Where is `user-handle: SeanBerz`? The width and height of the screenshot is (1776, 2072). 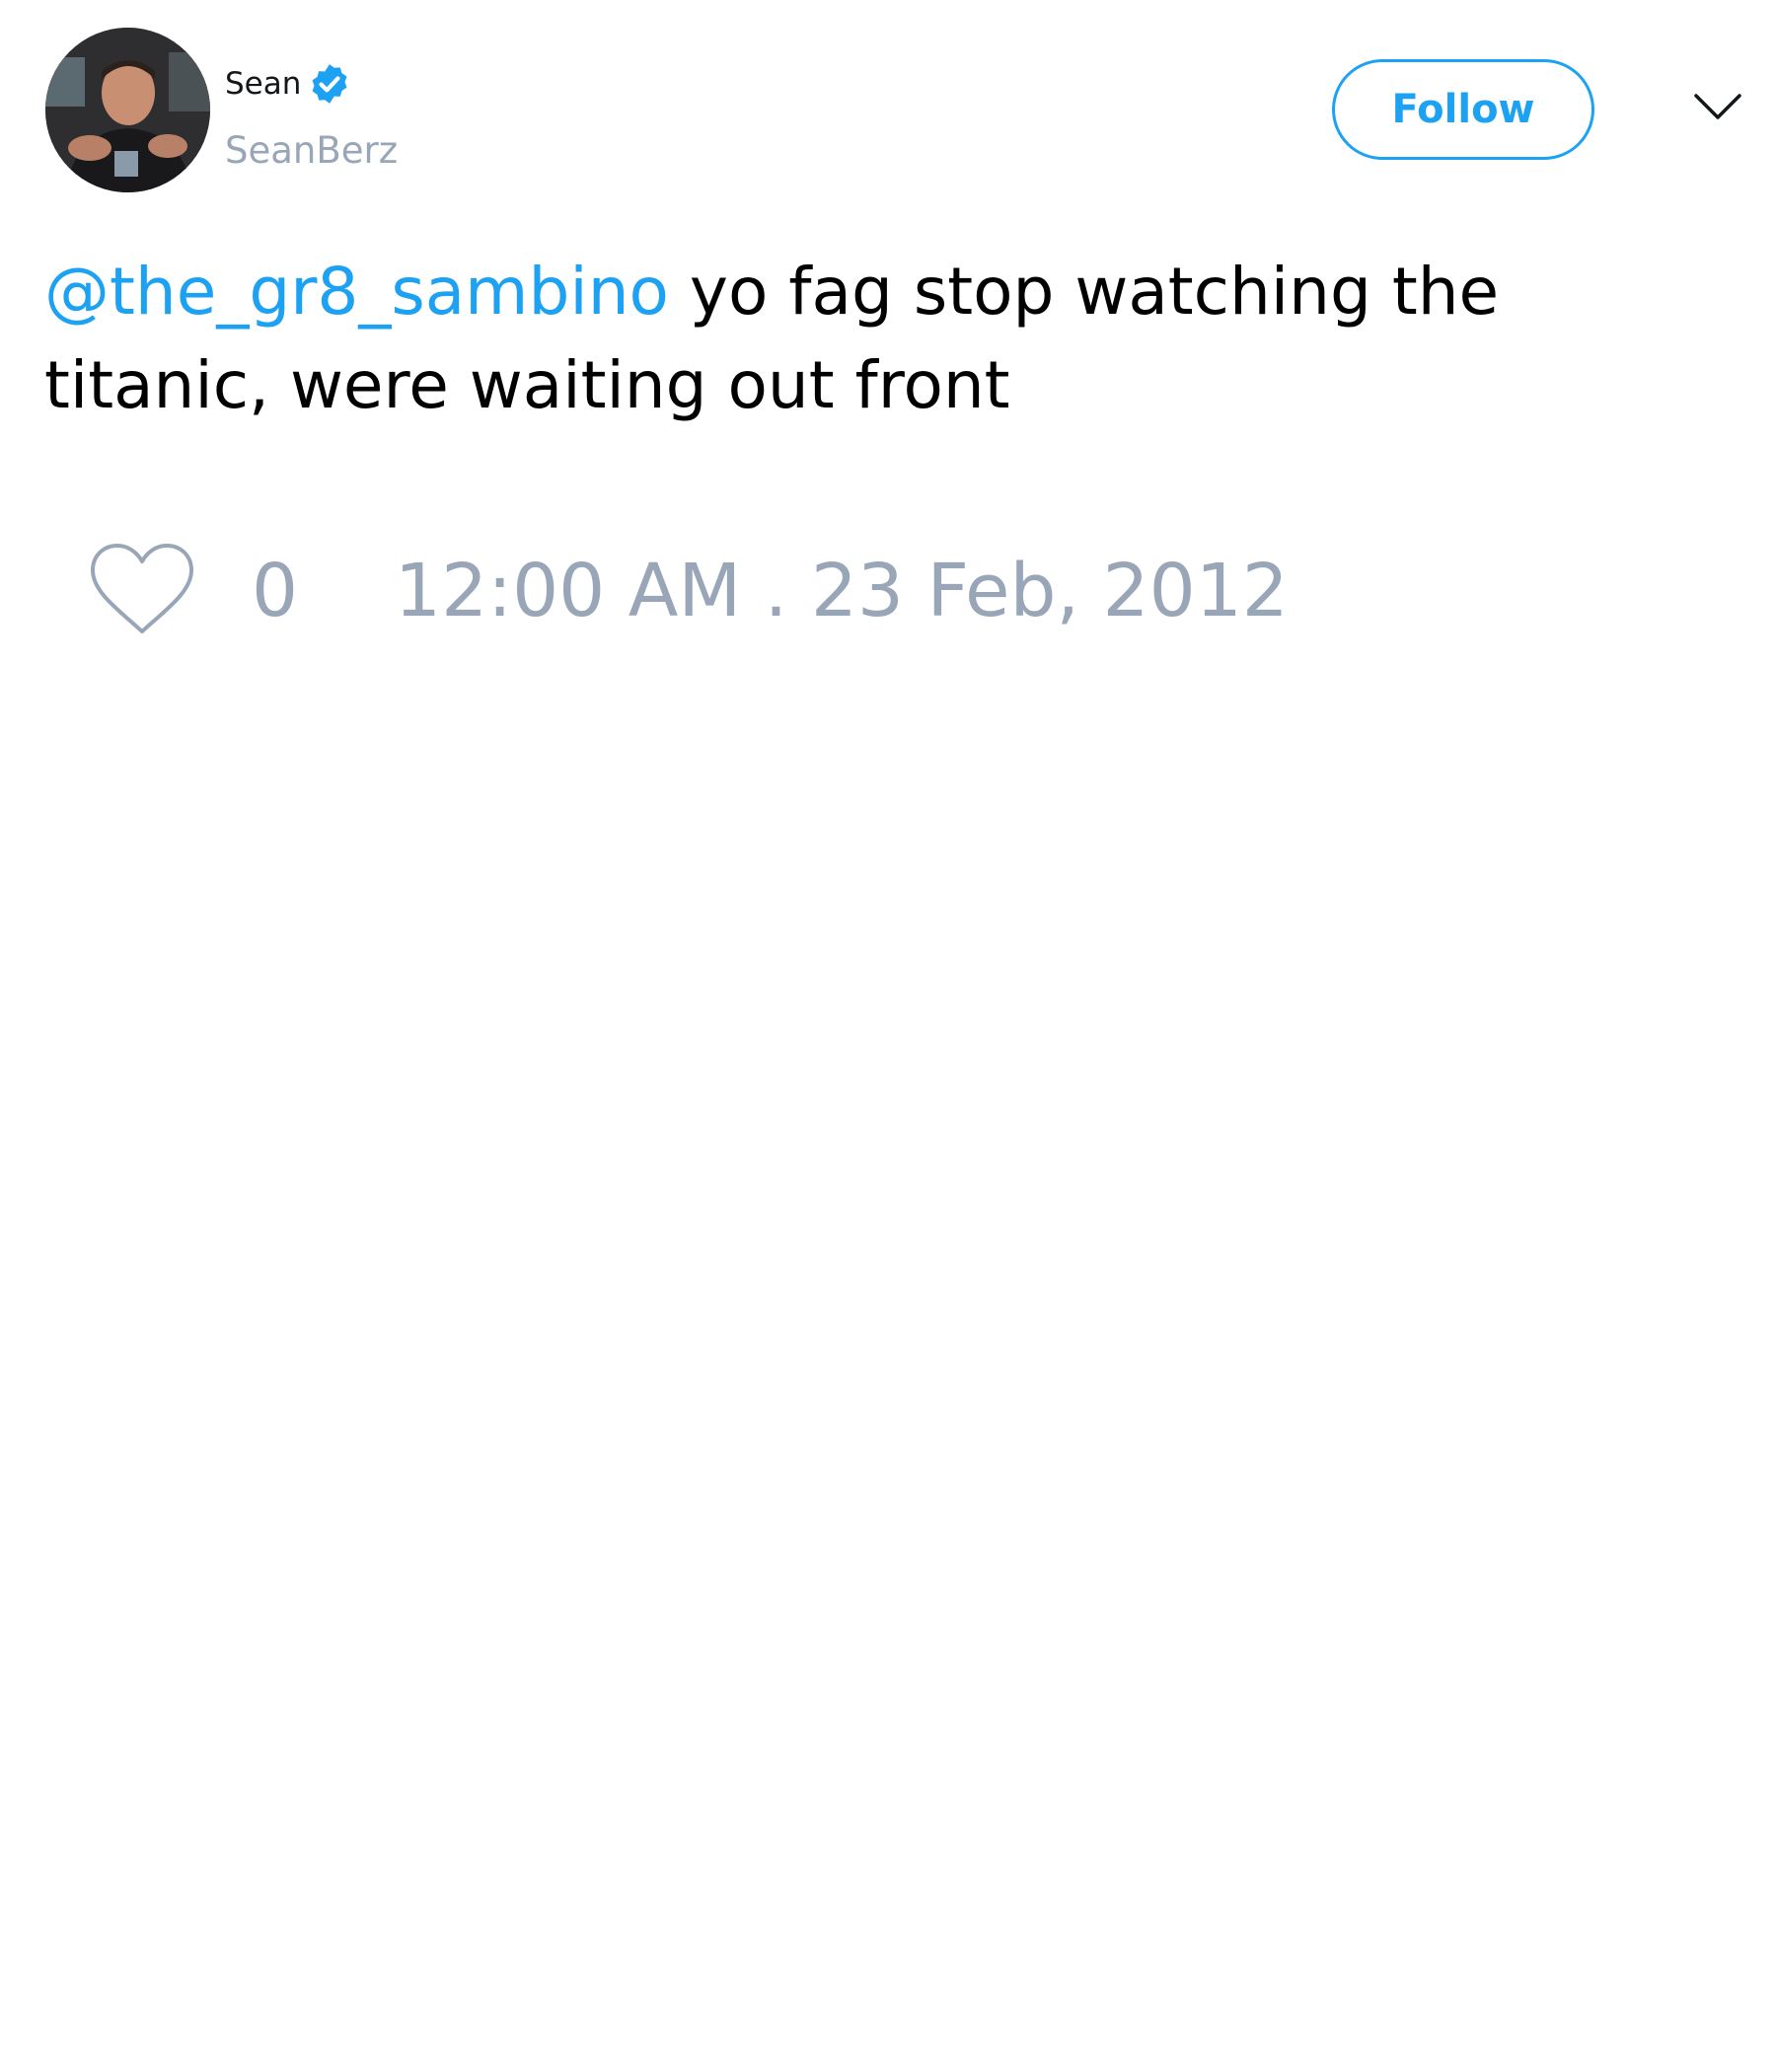
user-handle: SeanBerz is located at coordinates (312, 151).